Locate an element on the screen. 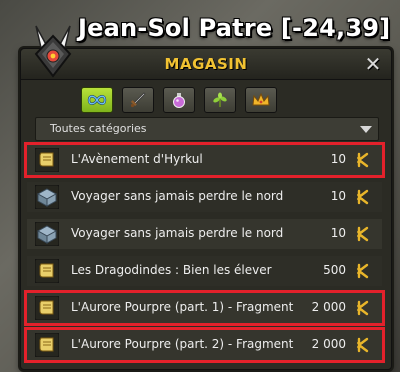 The width and height of the screenshot is (400, 372). infinity-icon is located at coordinates (97, 100).